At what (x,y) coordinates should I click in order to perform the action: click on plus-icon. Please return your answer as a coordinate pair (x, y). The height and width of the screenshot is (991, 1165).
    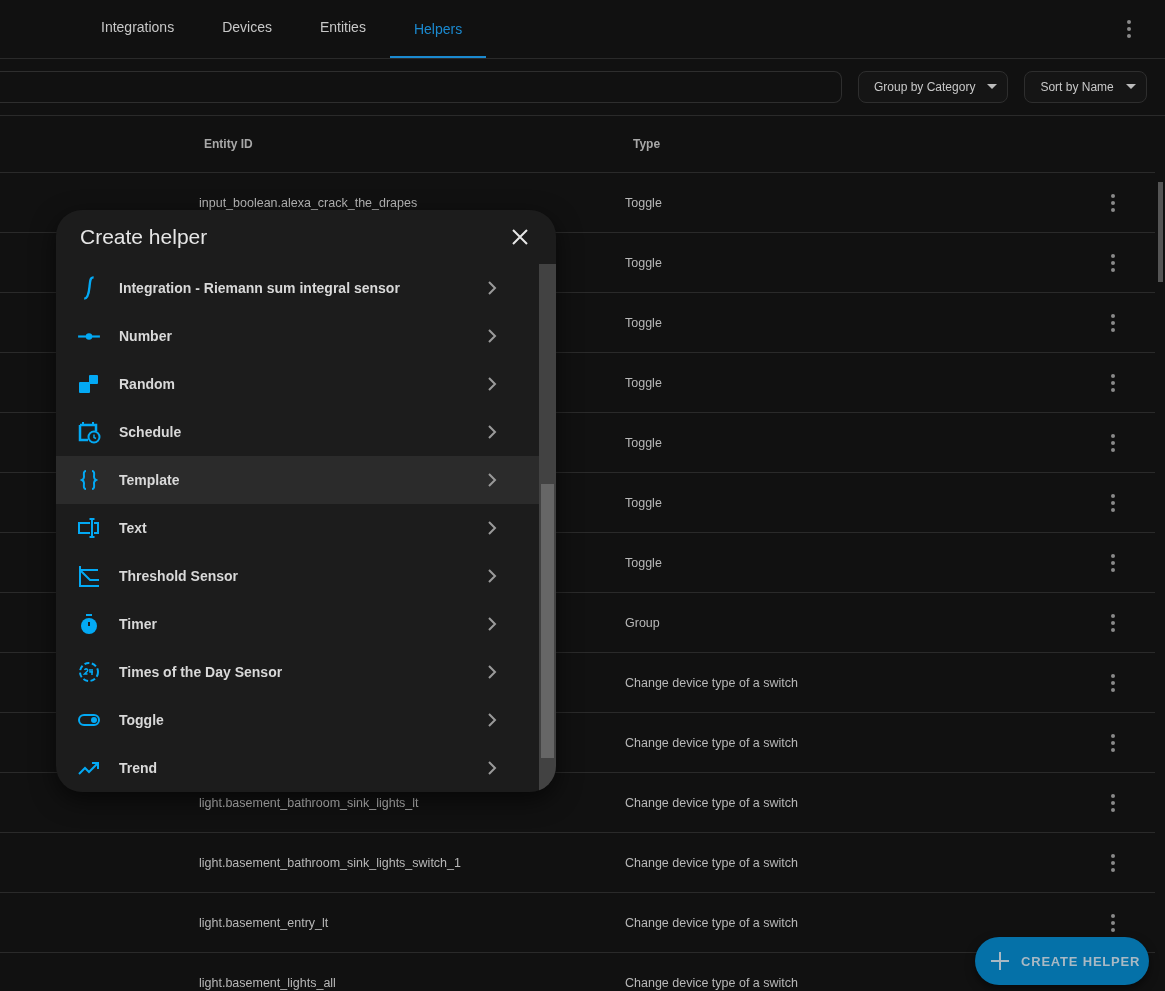
    Looking at the image, I should click on (1000, 961).